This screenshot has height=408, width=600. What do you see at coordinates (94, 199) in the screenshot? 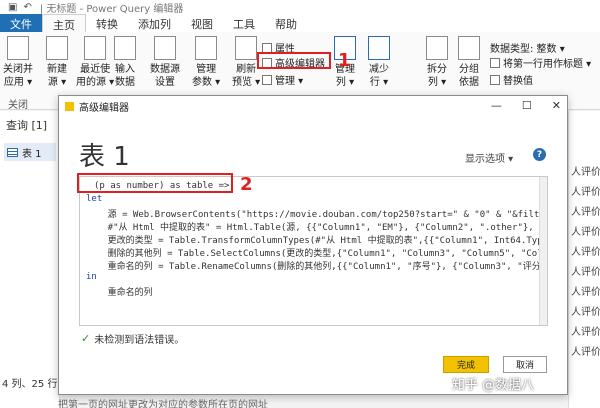
I see `code-line: let` at bounding box center [94, 199].